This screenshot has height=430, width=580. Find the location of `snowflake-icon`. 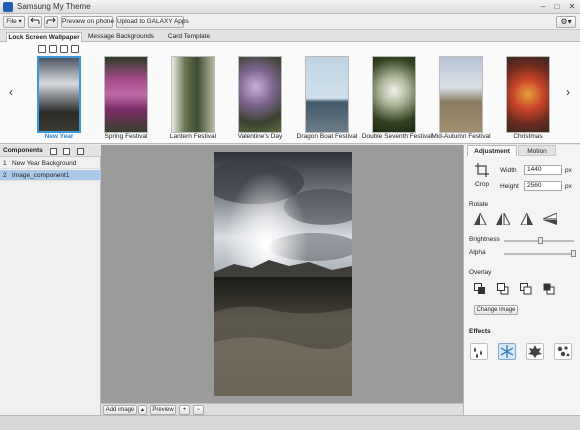

snowflake-icon is located at coordinates (507, 351).